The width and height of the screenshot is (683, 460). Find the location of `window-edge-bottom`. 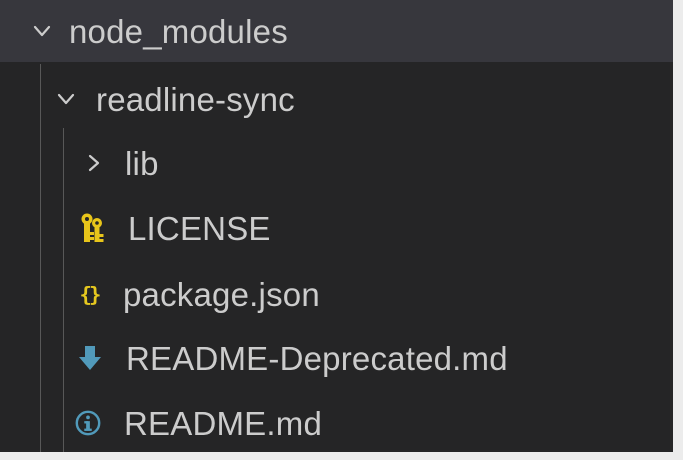

window-edge-bottom is located at coordinates (341, 456).